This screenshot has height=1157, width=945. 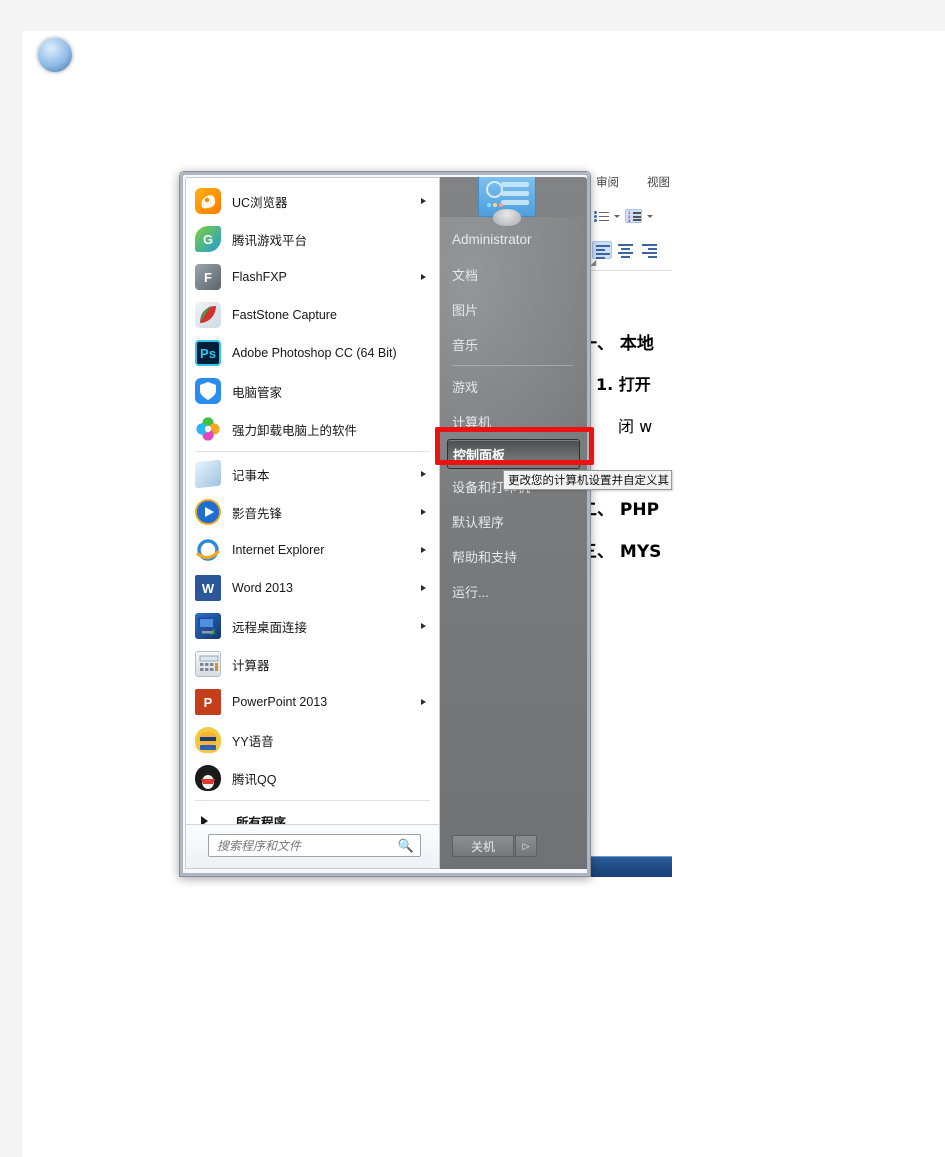 I want to click on avatar-stand, so click(x=507, y=217).